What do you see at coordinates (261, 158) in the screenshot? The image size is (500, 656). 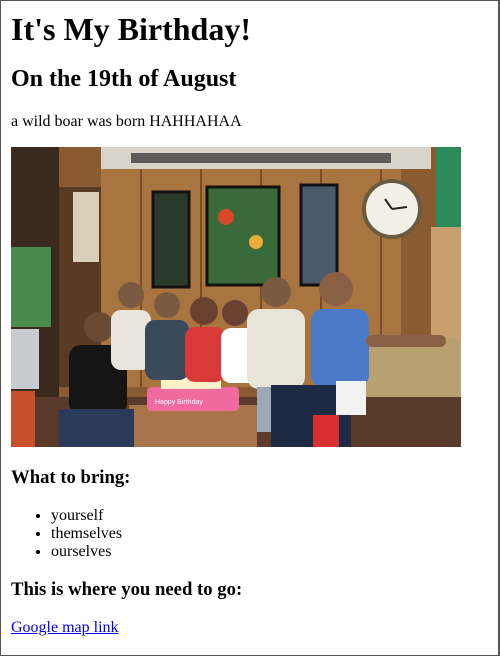 I see `photo-ceiling-lights` at bounding box center [261, 158].